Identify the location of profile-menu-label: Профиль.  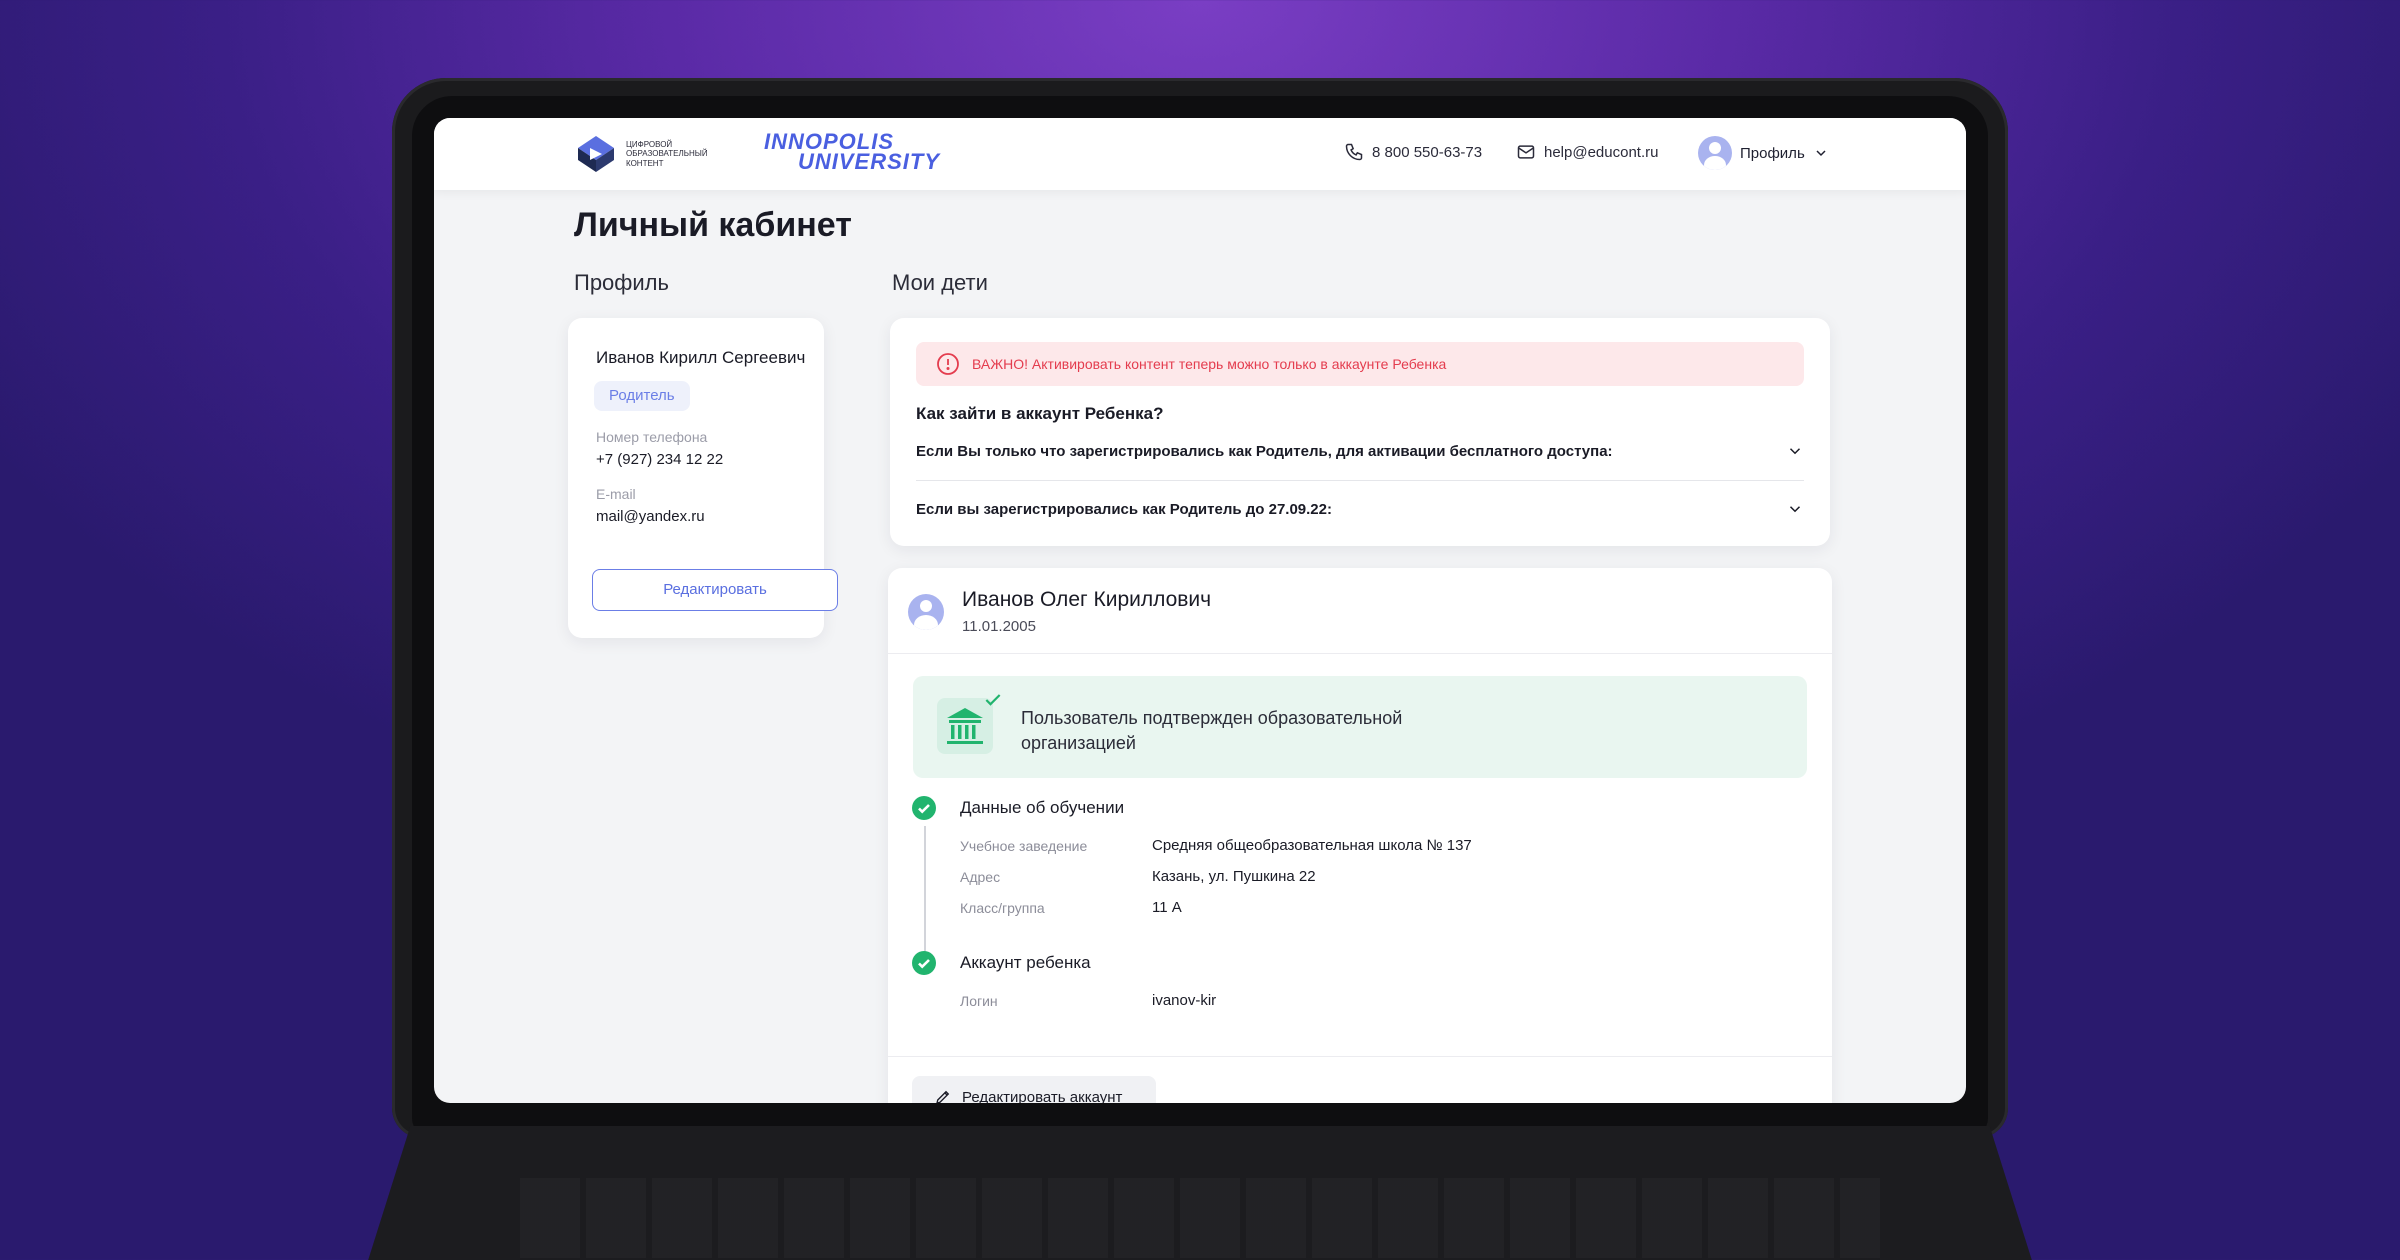
(1772, 153).